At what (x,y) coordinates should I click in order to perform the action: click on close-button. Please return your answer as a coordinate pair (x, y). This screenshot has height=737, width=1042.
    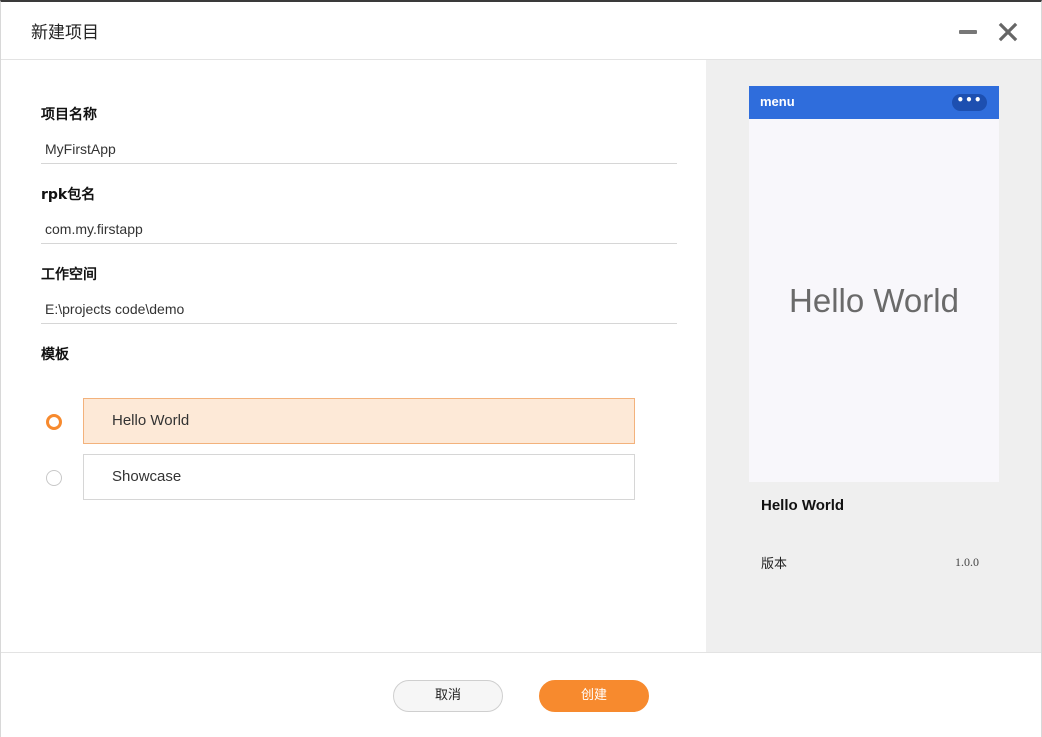
    Looking at the image, I should click on (1008, 32).